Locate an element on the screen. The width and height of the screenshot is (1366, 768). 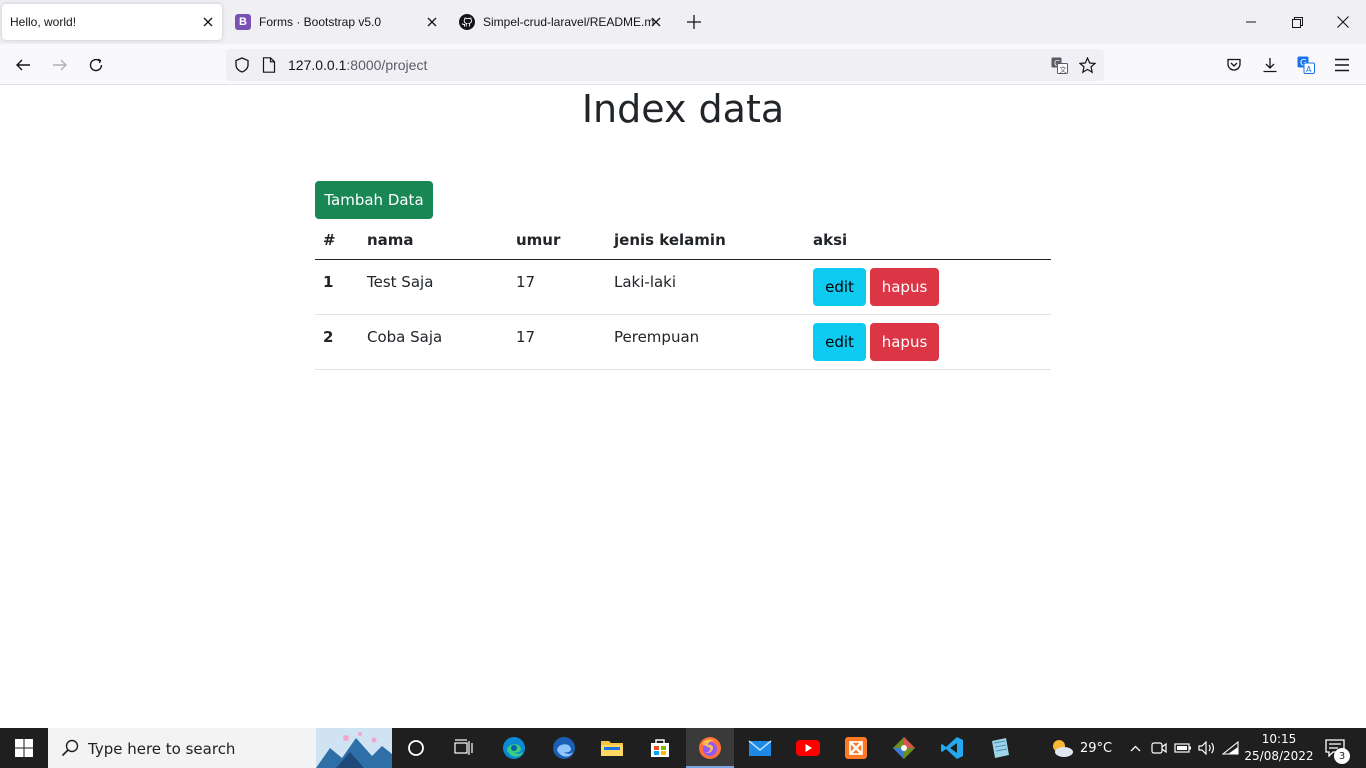
file-explorer-icon is located at coordinates (612, 748).